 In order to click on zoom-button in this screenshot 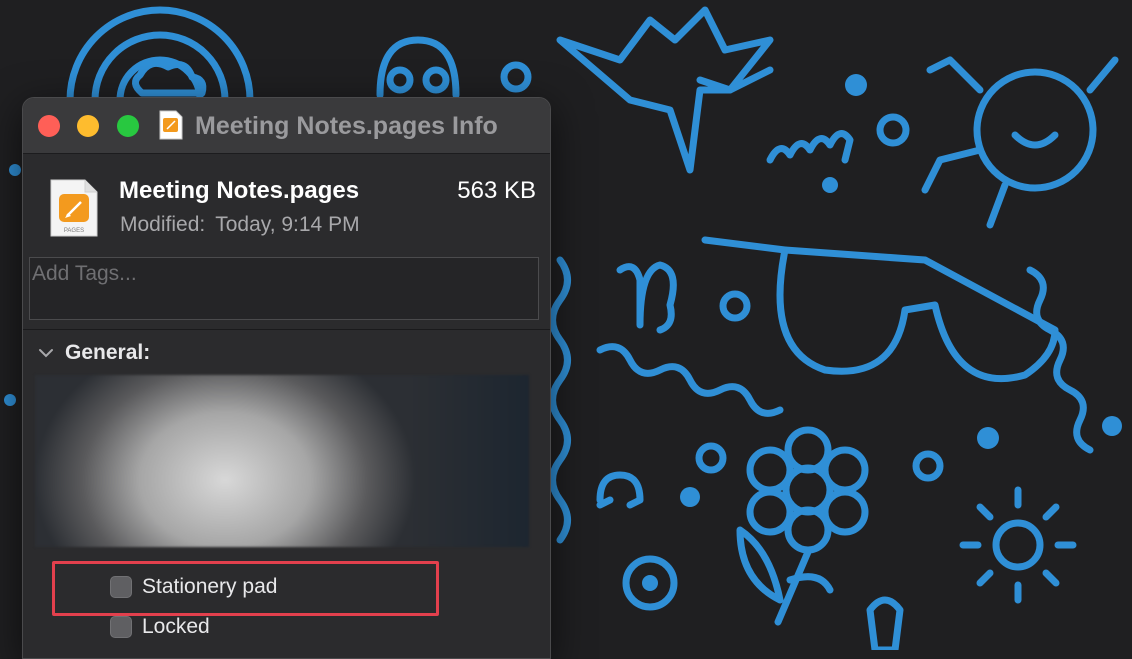, I will do `click(128, 126)`.